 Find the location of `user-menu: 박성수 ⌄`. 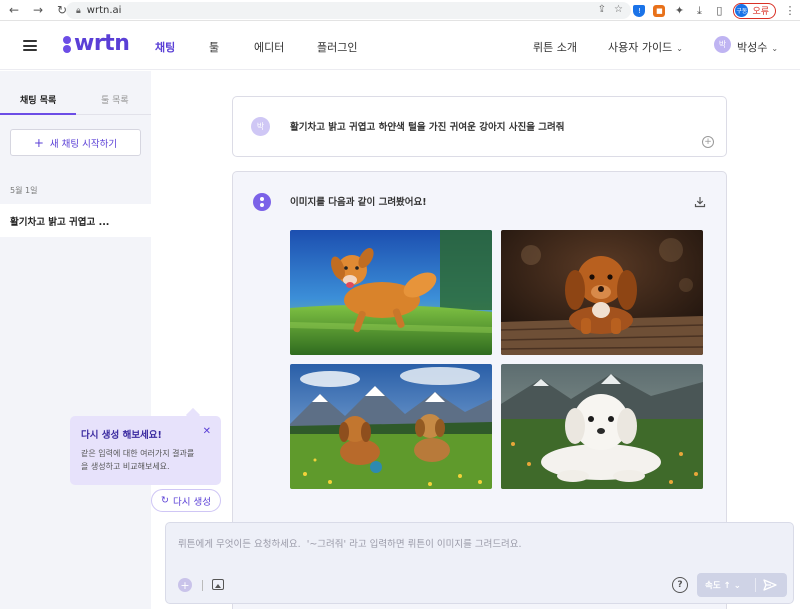

user-menu: 박성수 ⌄ is located at coordinates (757, 47).